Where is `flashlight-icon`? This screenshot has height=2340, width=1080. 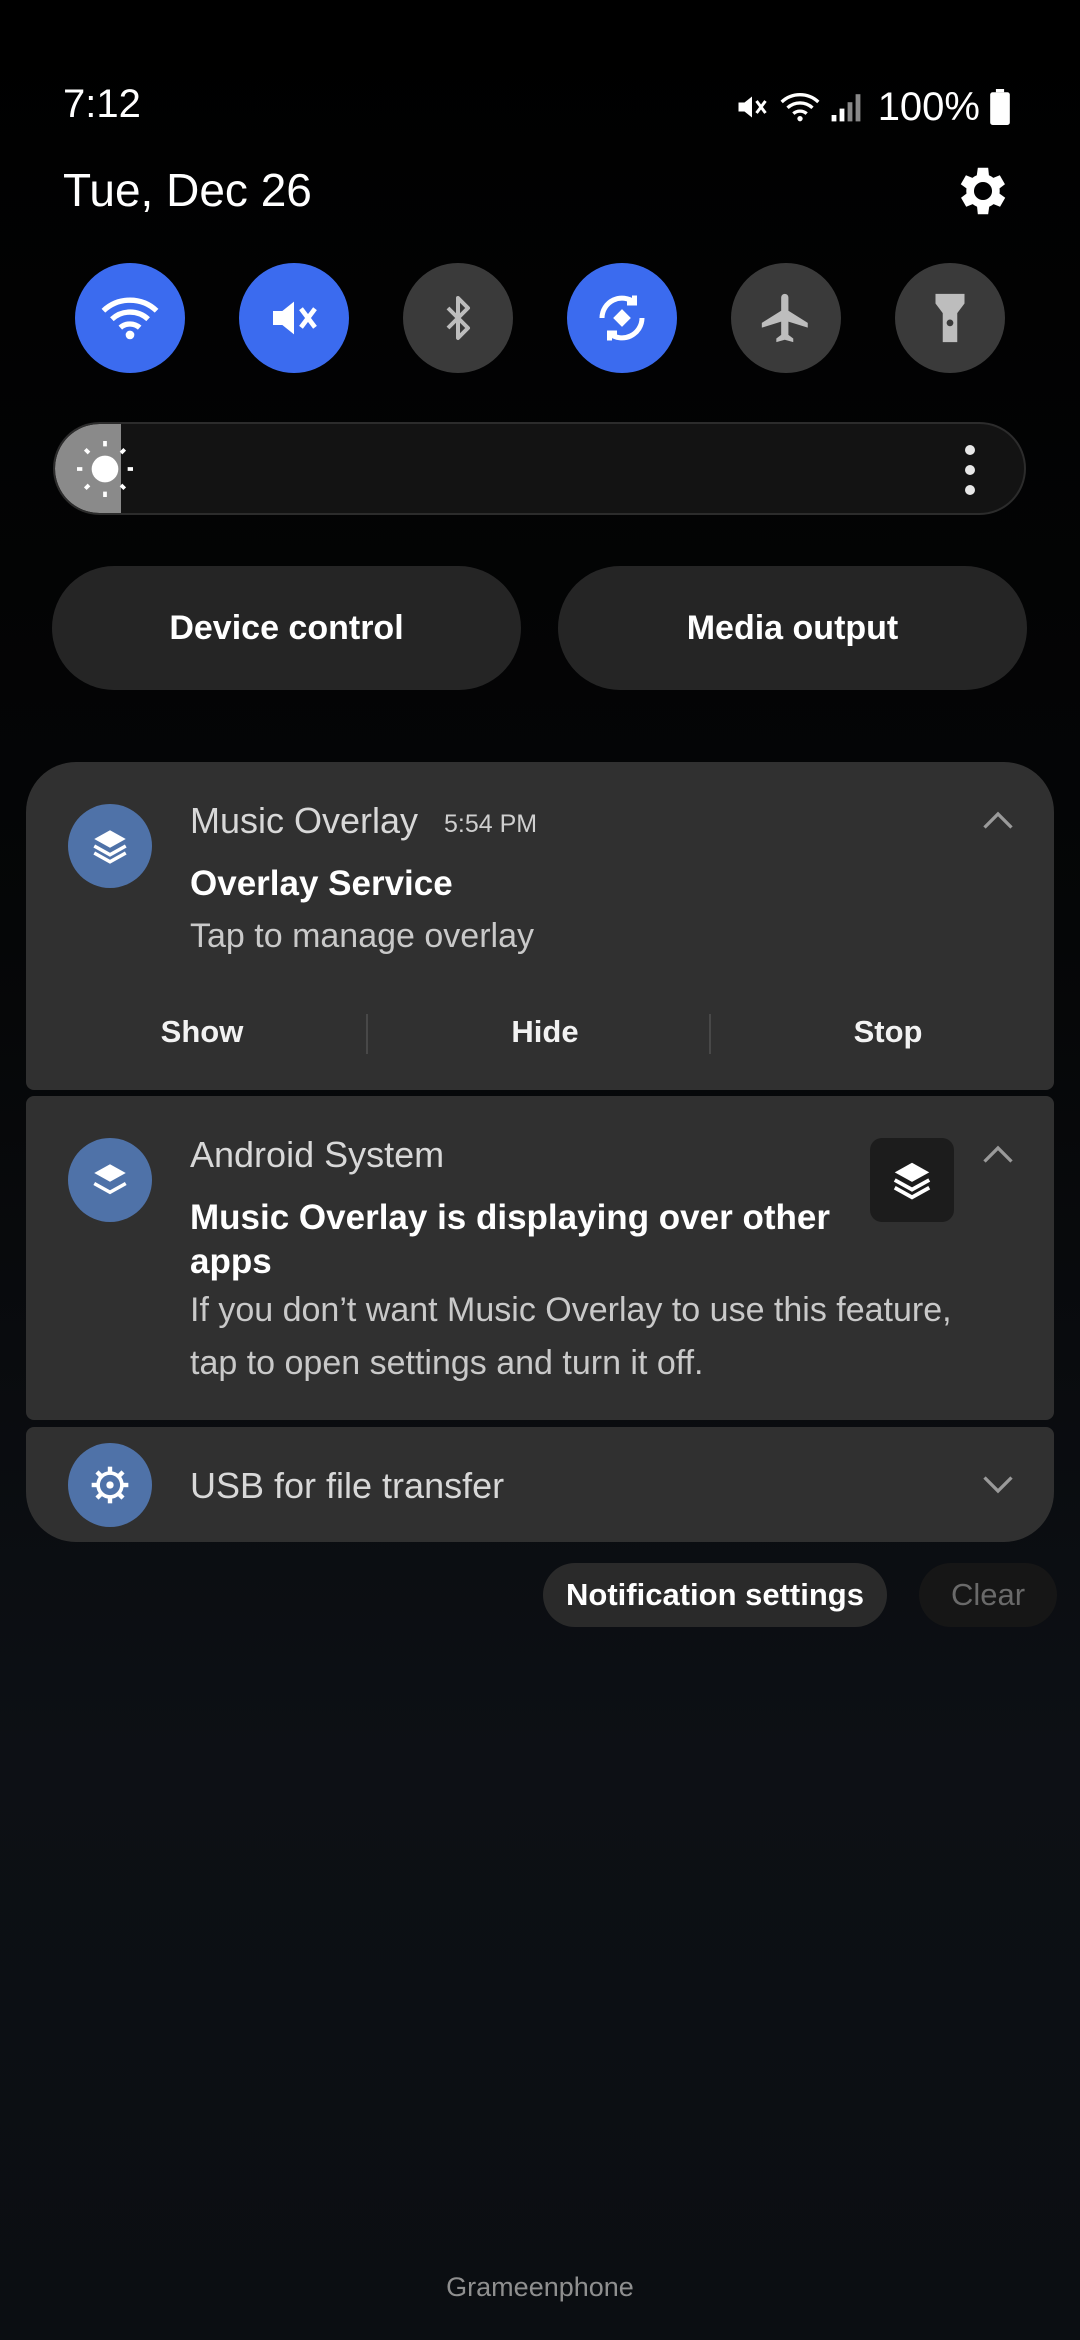
flashlight-icon is located at coordinates (950, 318).